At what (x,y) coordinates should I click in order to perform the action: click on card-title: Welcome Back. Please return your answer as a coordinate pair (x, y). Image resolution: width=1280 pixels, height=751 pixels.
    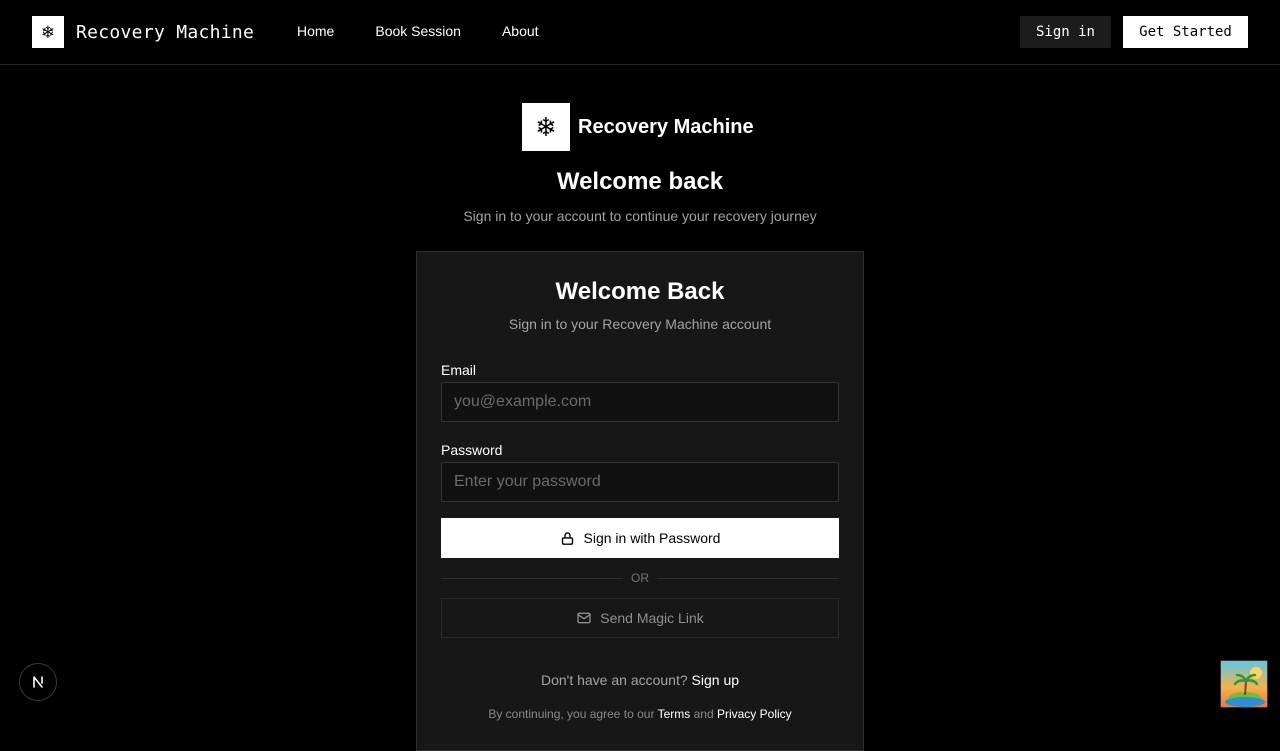
    Looking at the image, I should click on (640, 291).